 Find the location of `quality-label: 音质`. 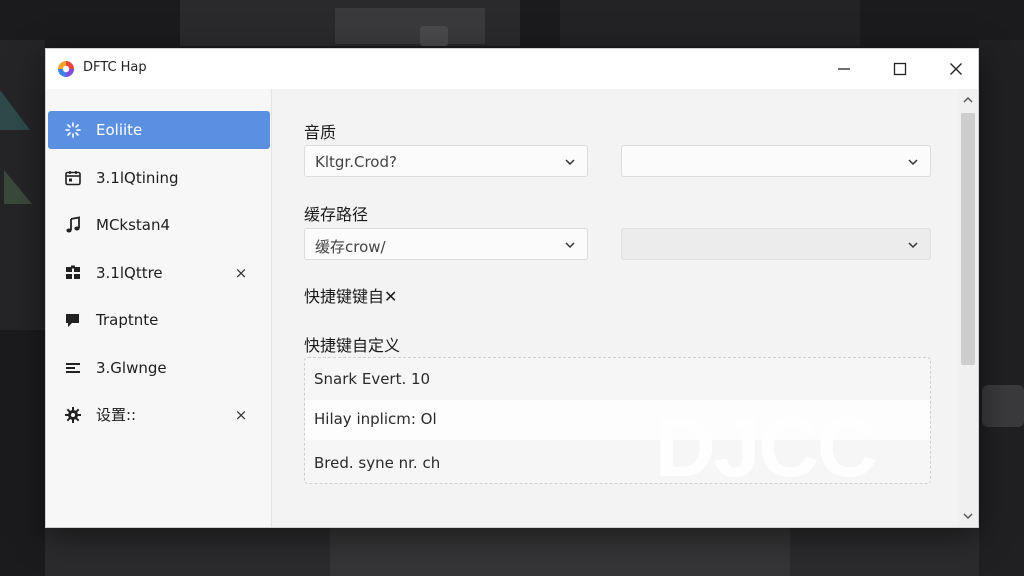

quality-label: 音质 is located at coordinates (320, 132).